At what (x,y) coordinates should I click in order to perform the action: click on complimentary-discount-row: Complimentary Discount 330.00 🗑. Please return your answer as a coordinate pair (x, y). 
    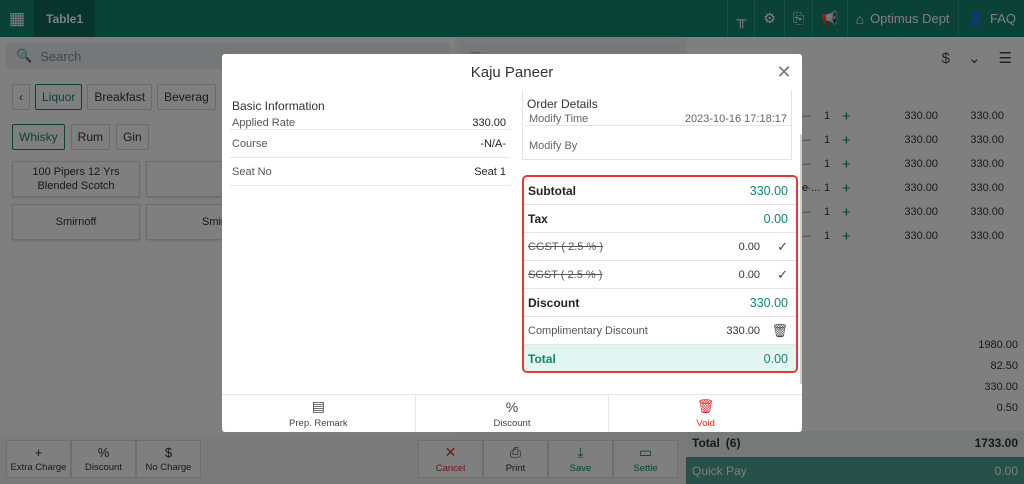
    Looking at the image, I should click on (660, 331).